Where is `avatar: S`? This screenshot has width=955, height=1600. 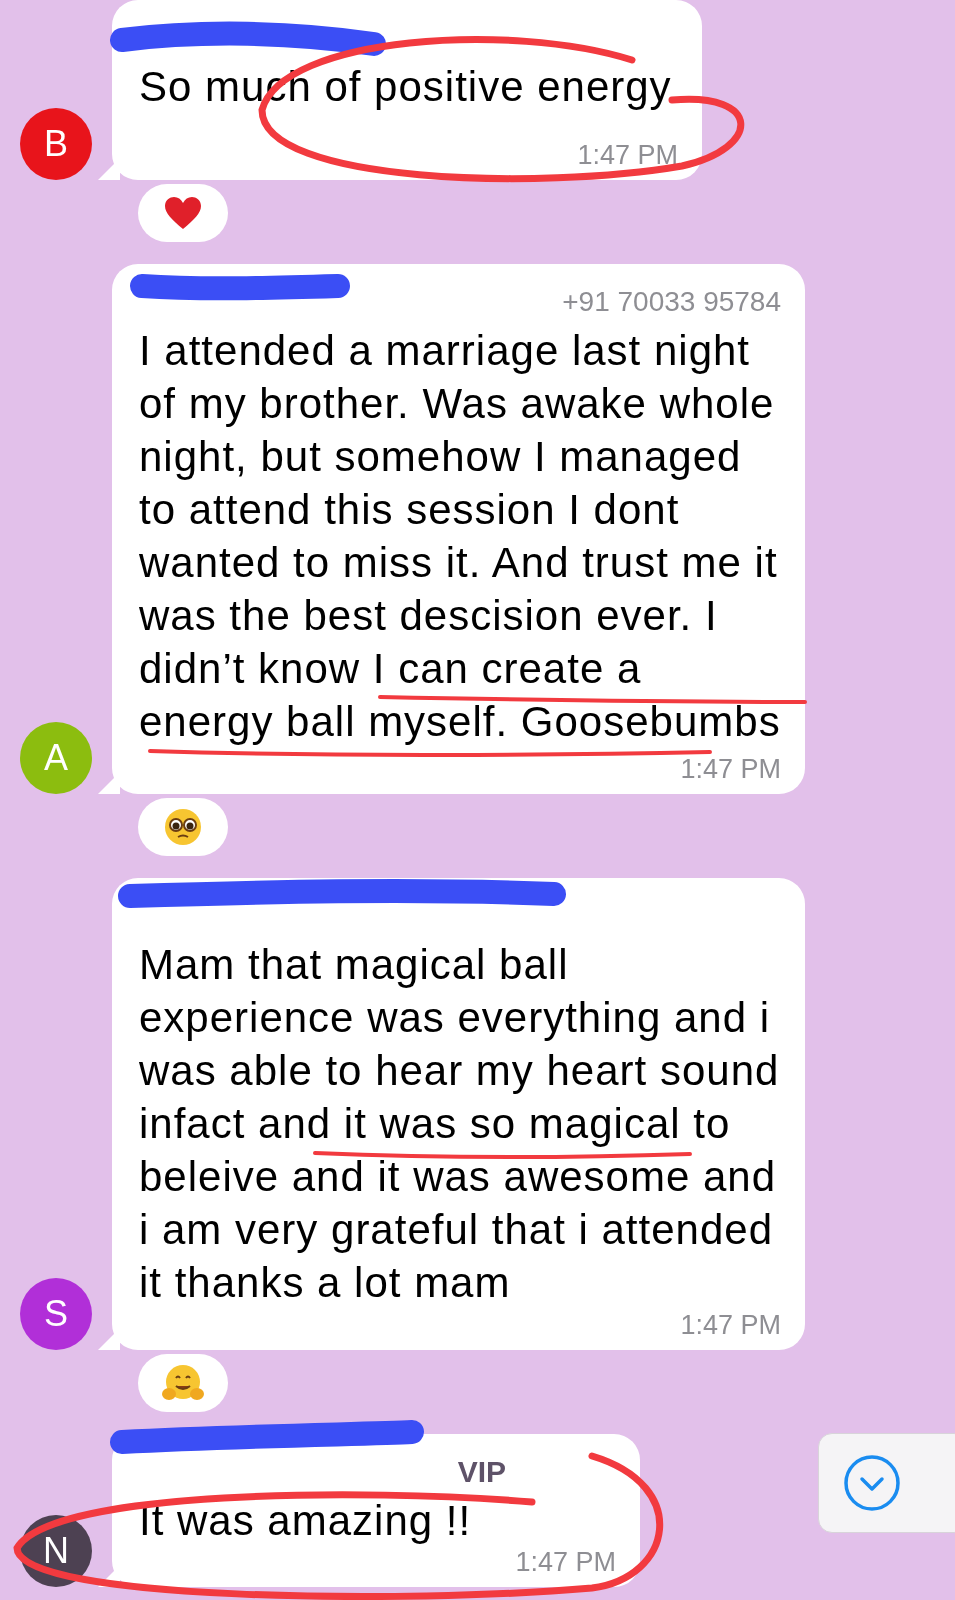 avatar: S is located at coordinates (56, 1314).